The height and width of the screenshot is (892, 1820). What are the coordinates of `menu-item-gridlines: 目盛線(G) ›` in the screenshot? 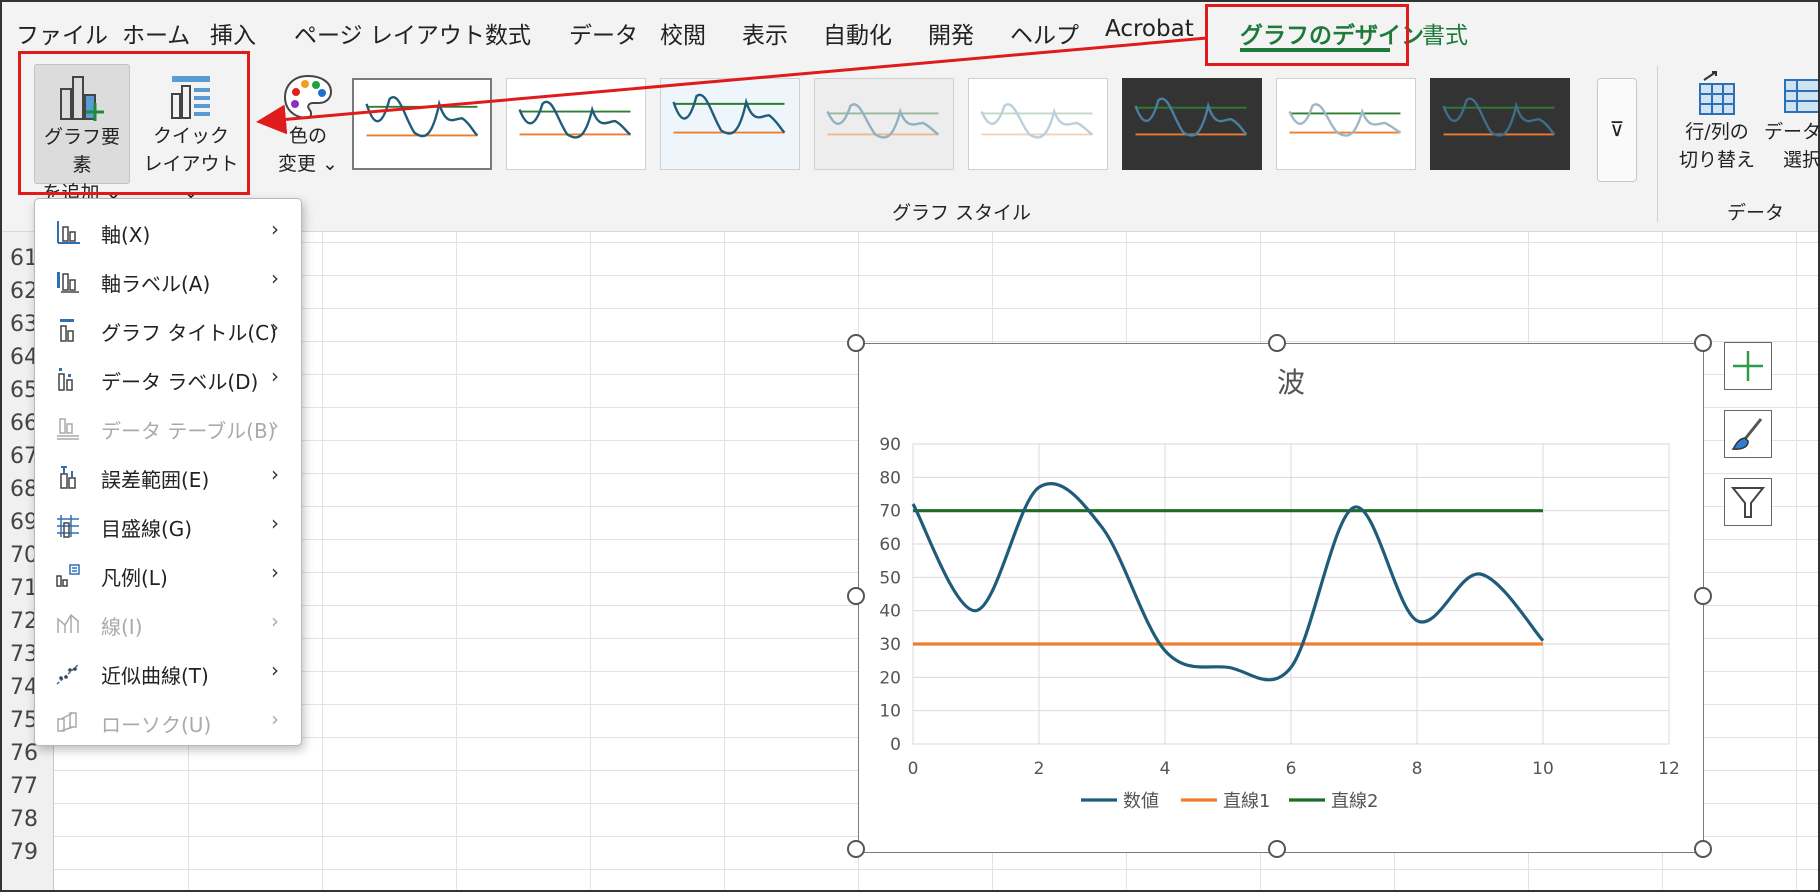 It's located at (168, 525).